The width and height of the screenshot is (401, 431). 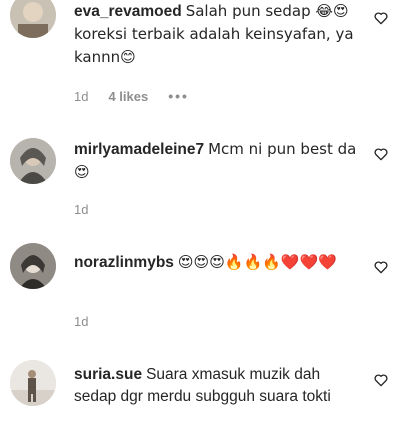 I want to click on comment-username: norazlinmybs, so click(x=124, y=262).